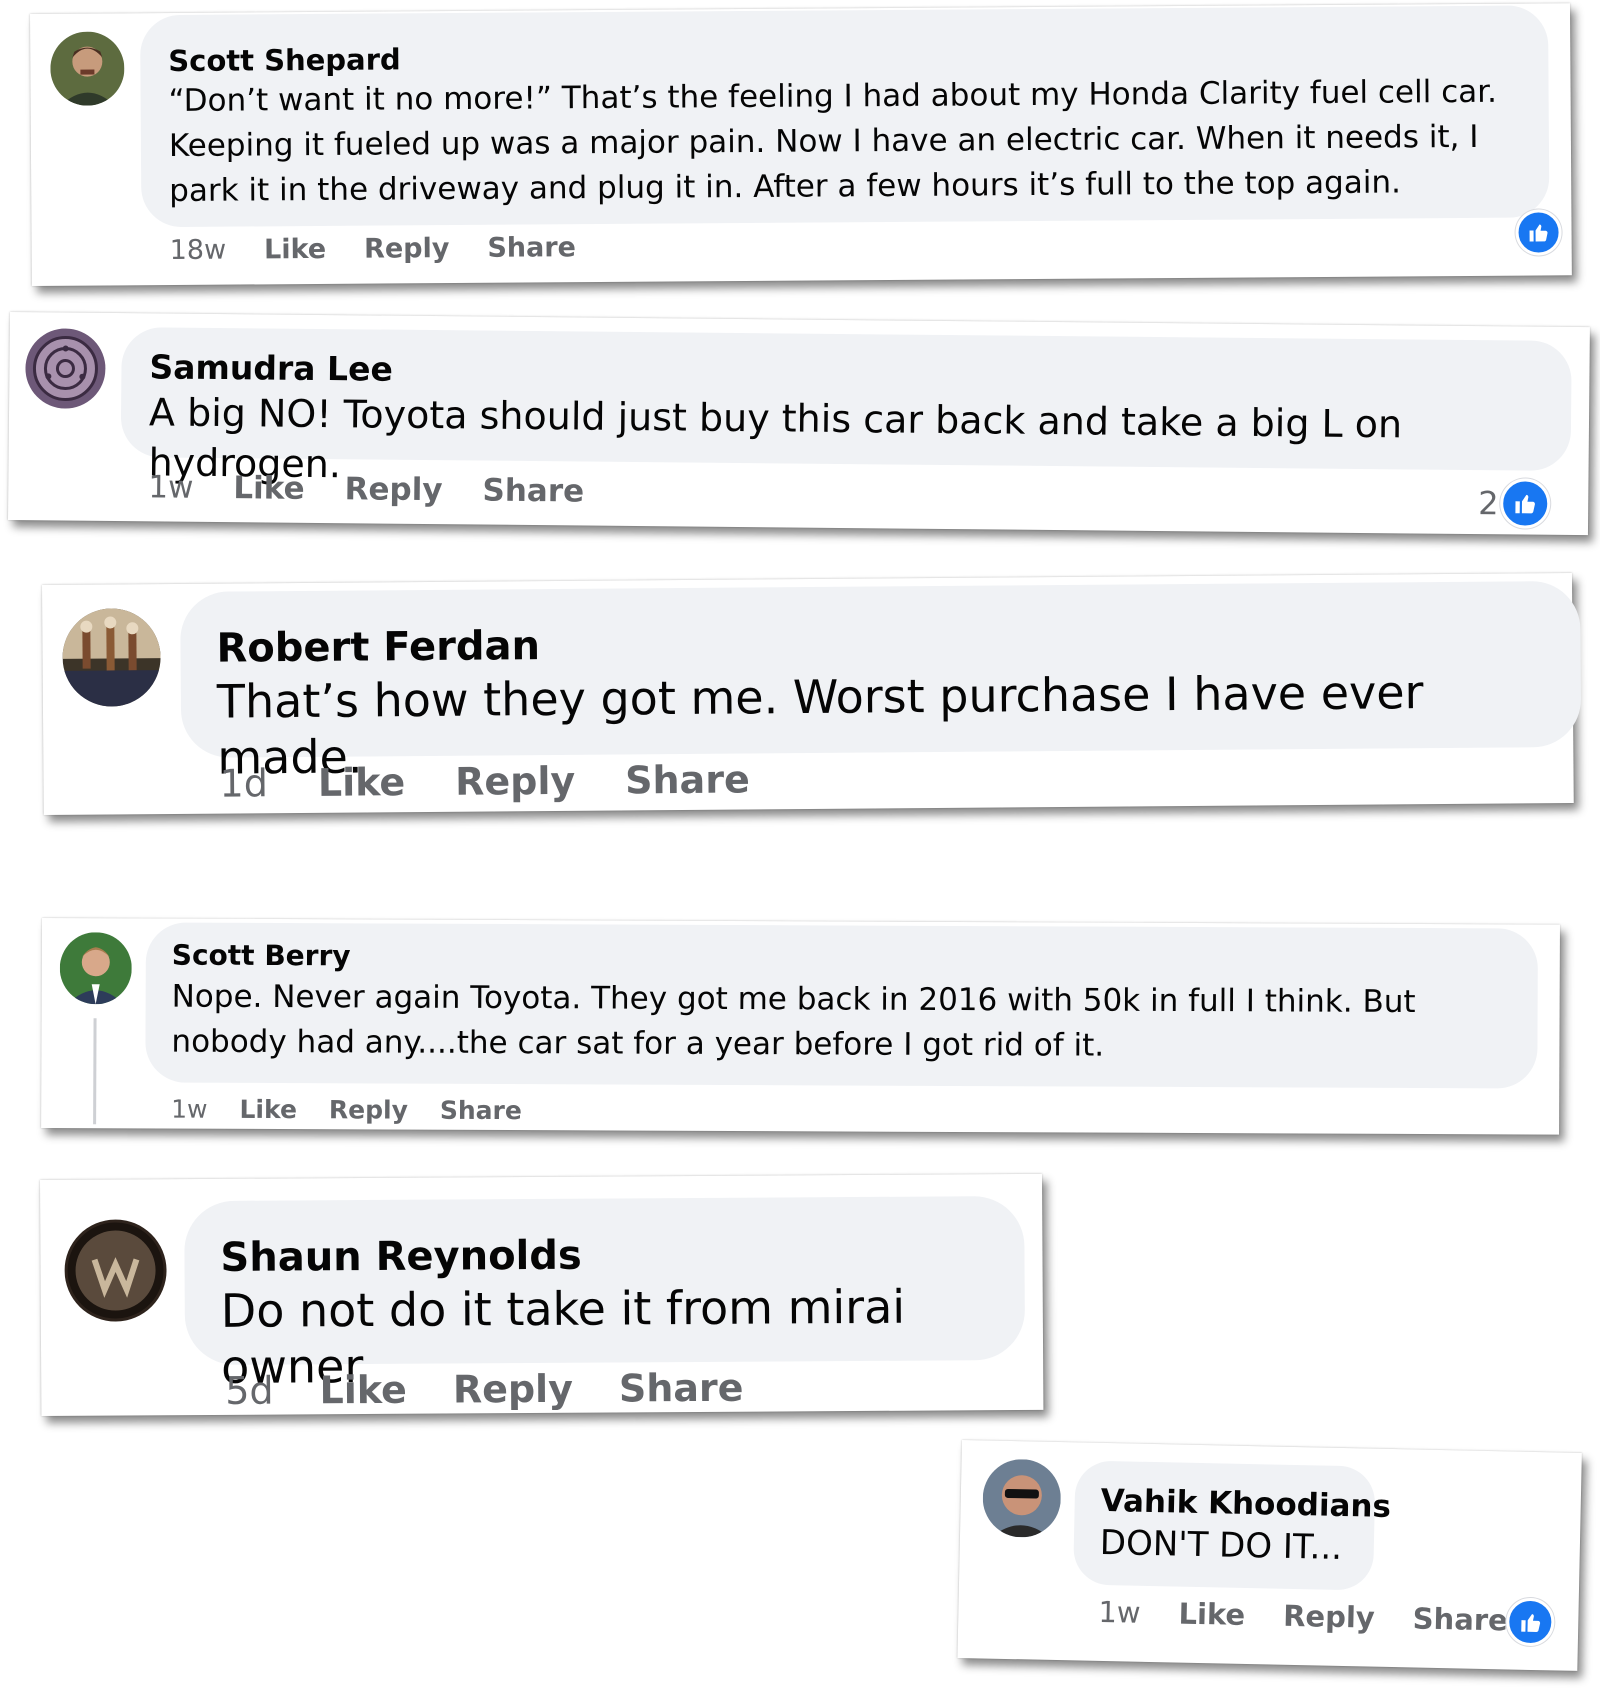  What do you see at coordinates (243, 783) in the screenshot?
I see `comment-timestamp: 1d` at bounding box center [243, 783].